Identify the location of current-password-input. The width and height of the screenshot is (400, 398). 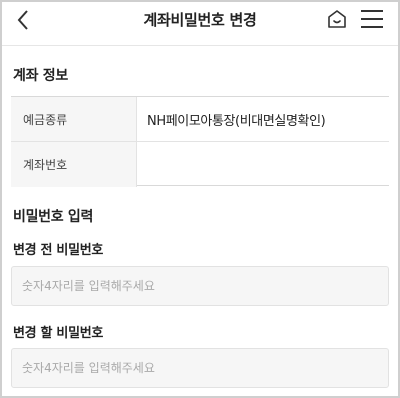
(200, 286).